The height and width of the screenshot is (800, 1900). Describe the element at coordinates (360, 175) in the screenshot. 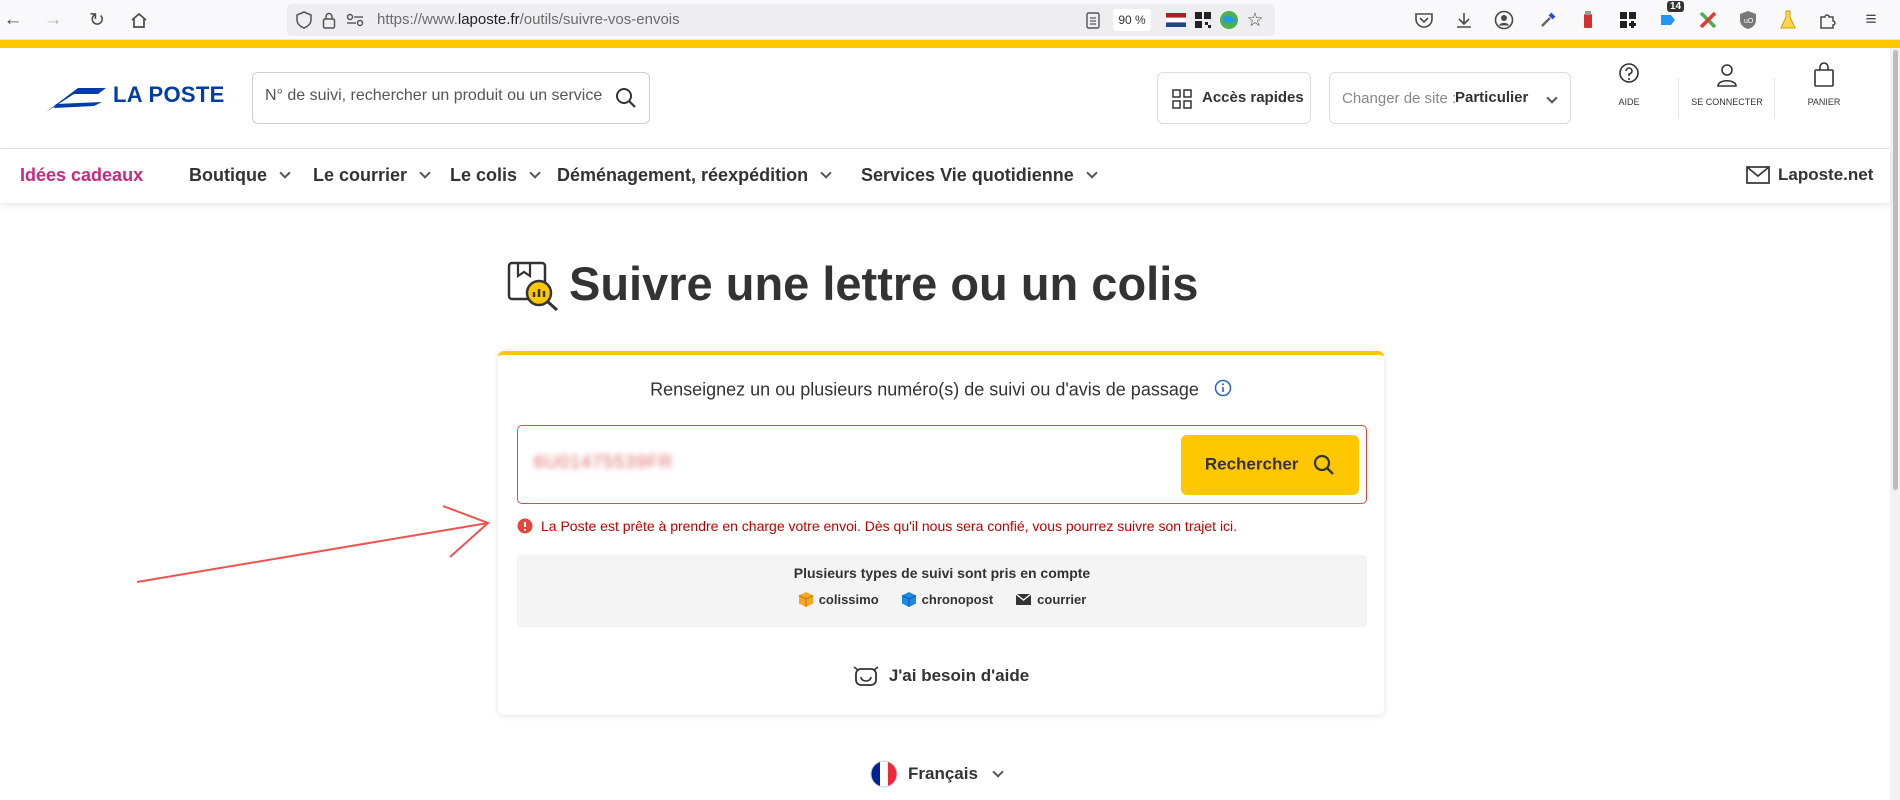

I see `nav-label: Le courrier` at that location.